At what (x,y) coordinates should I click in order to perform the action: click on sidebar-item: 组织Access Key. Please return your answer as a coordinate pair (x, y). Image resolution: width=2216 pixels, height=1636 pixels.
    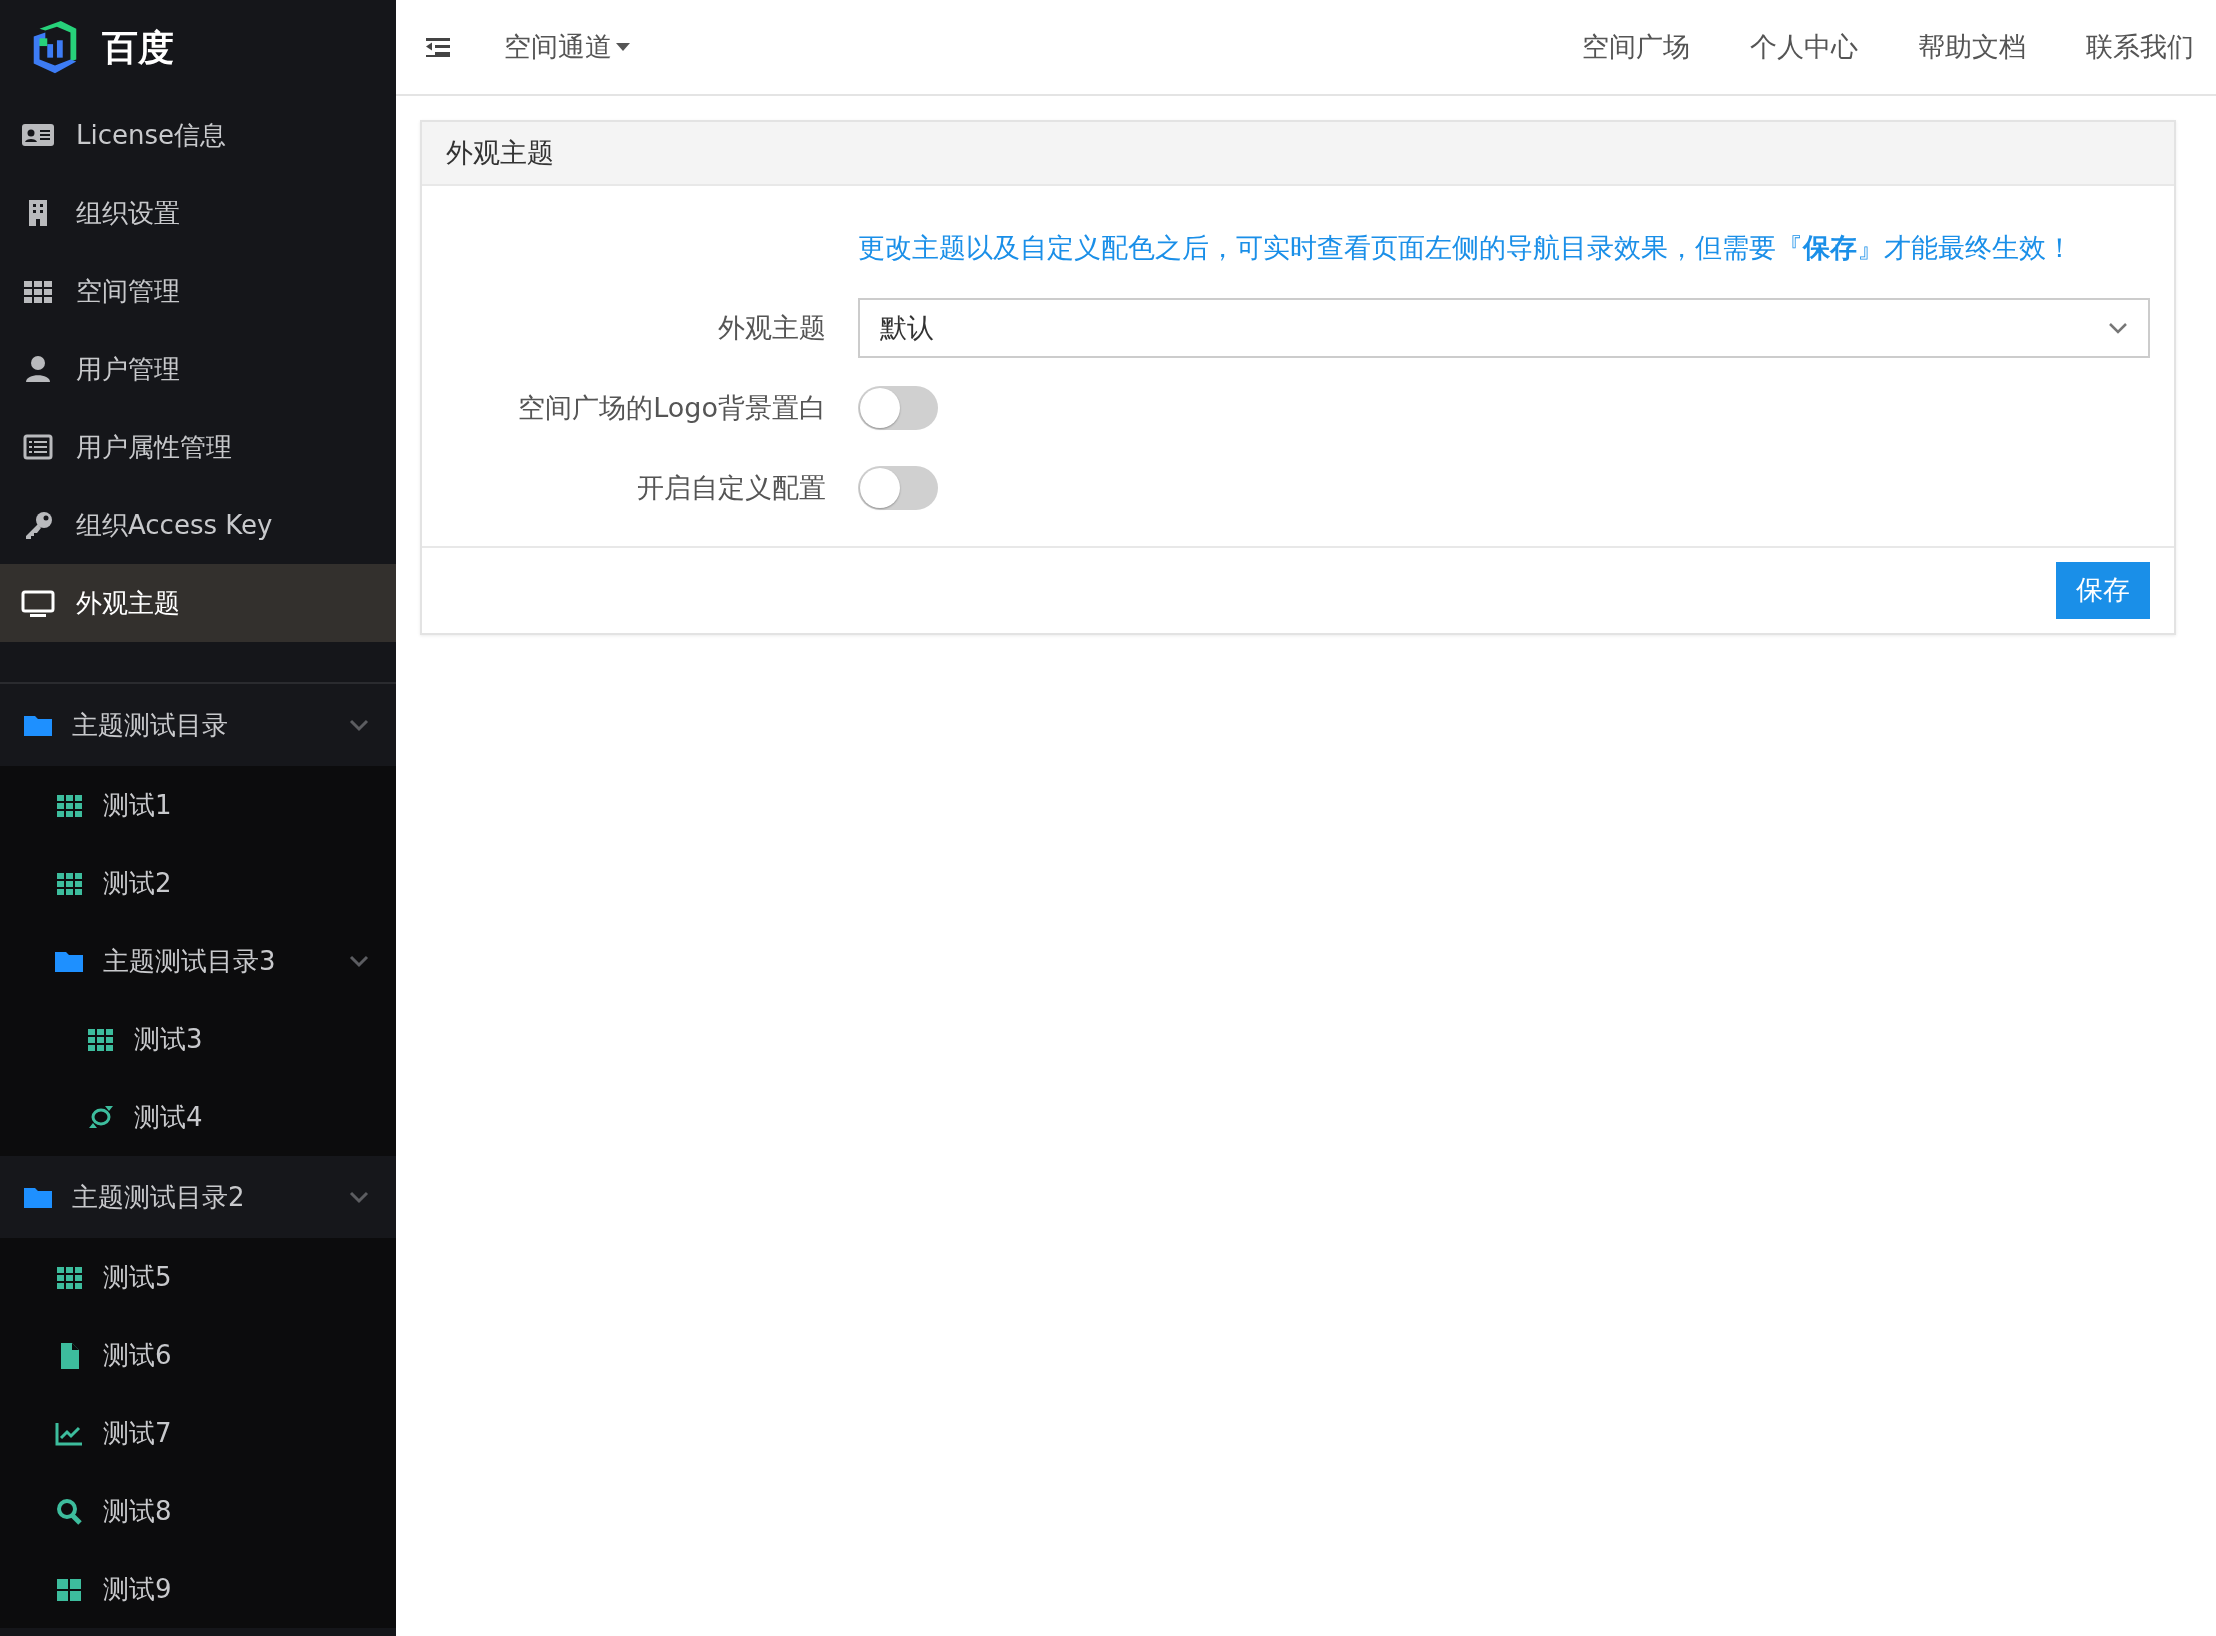
    Looking at the image, I should click on (198, 525).